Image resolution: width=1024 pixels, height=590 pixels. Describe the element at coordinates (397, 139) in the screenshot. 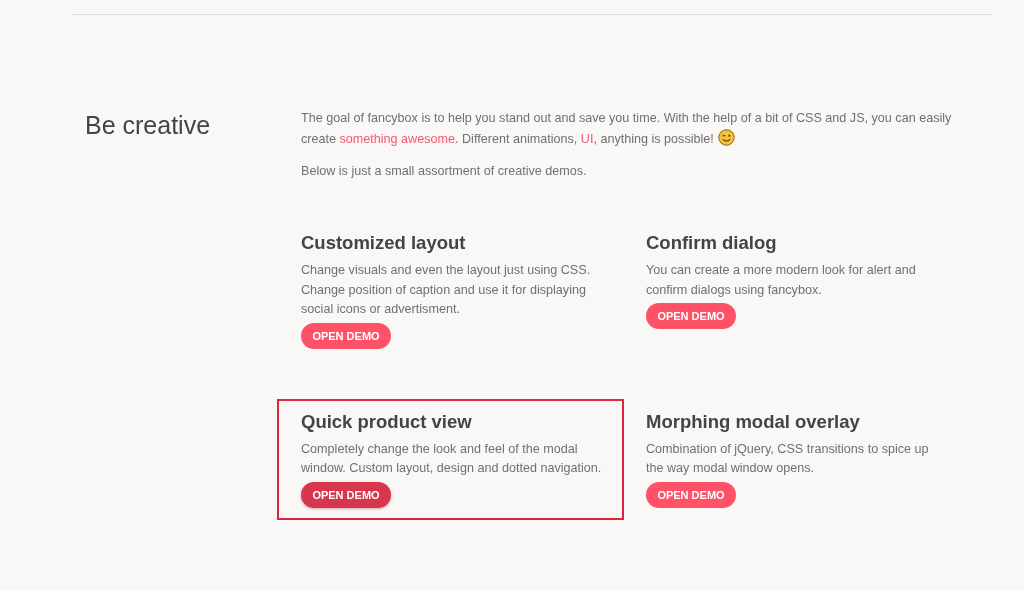

I see `text-link: something awesome` at that location.